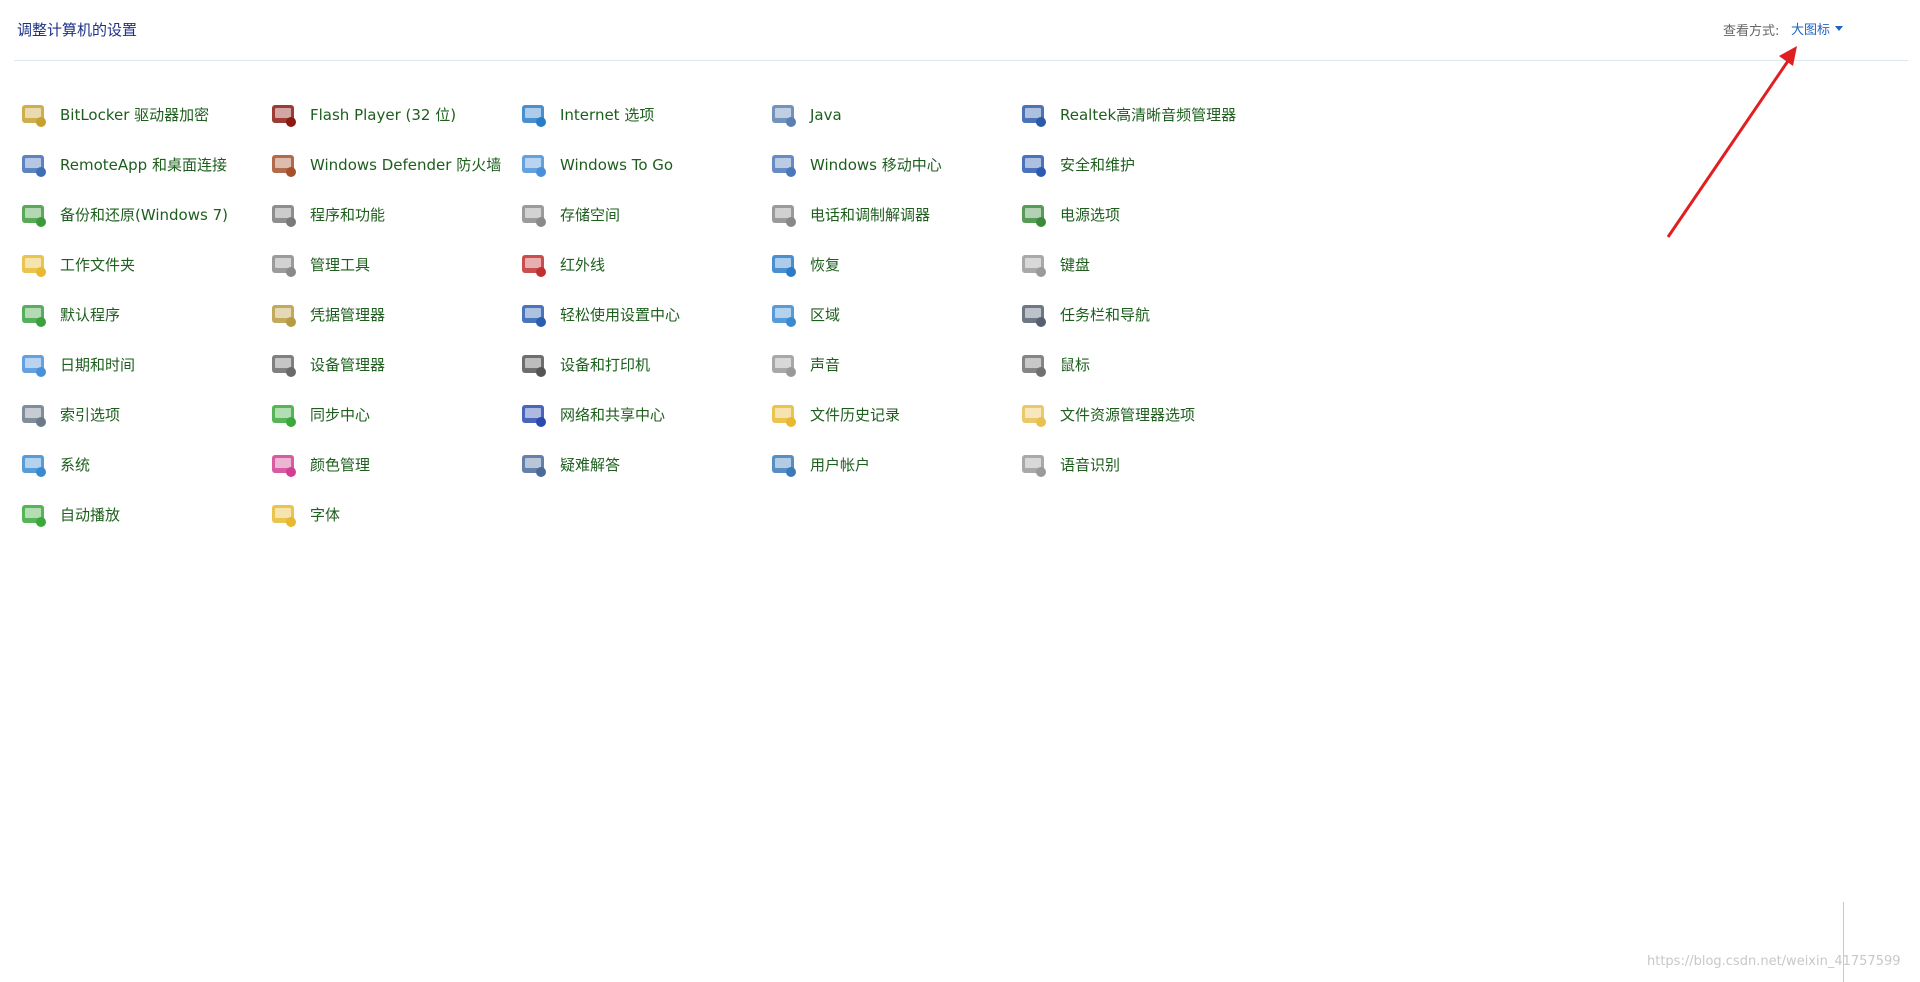  I want to click on control-panel-item-label: 网络和共享中心, so click(612, 415).